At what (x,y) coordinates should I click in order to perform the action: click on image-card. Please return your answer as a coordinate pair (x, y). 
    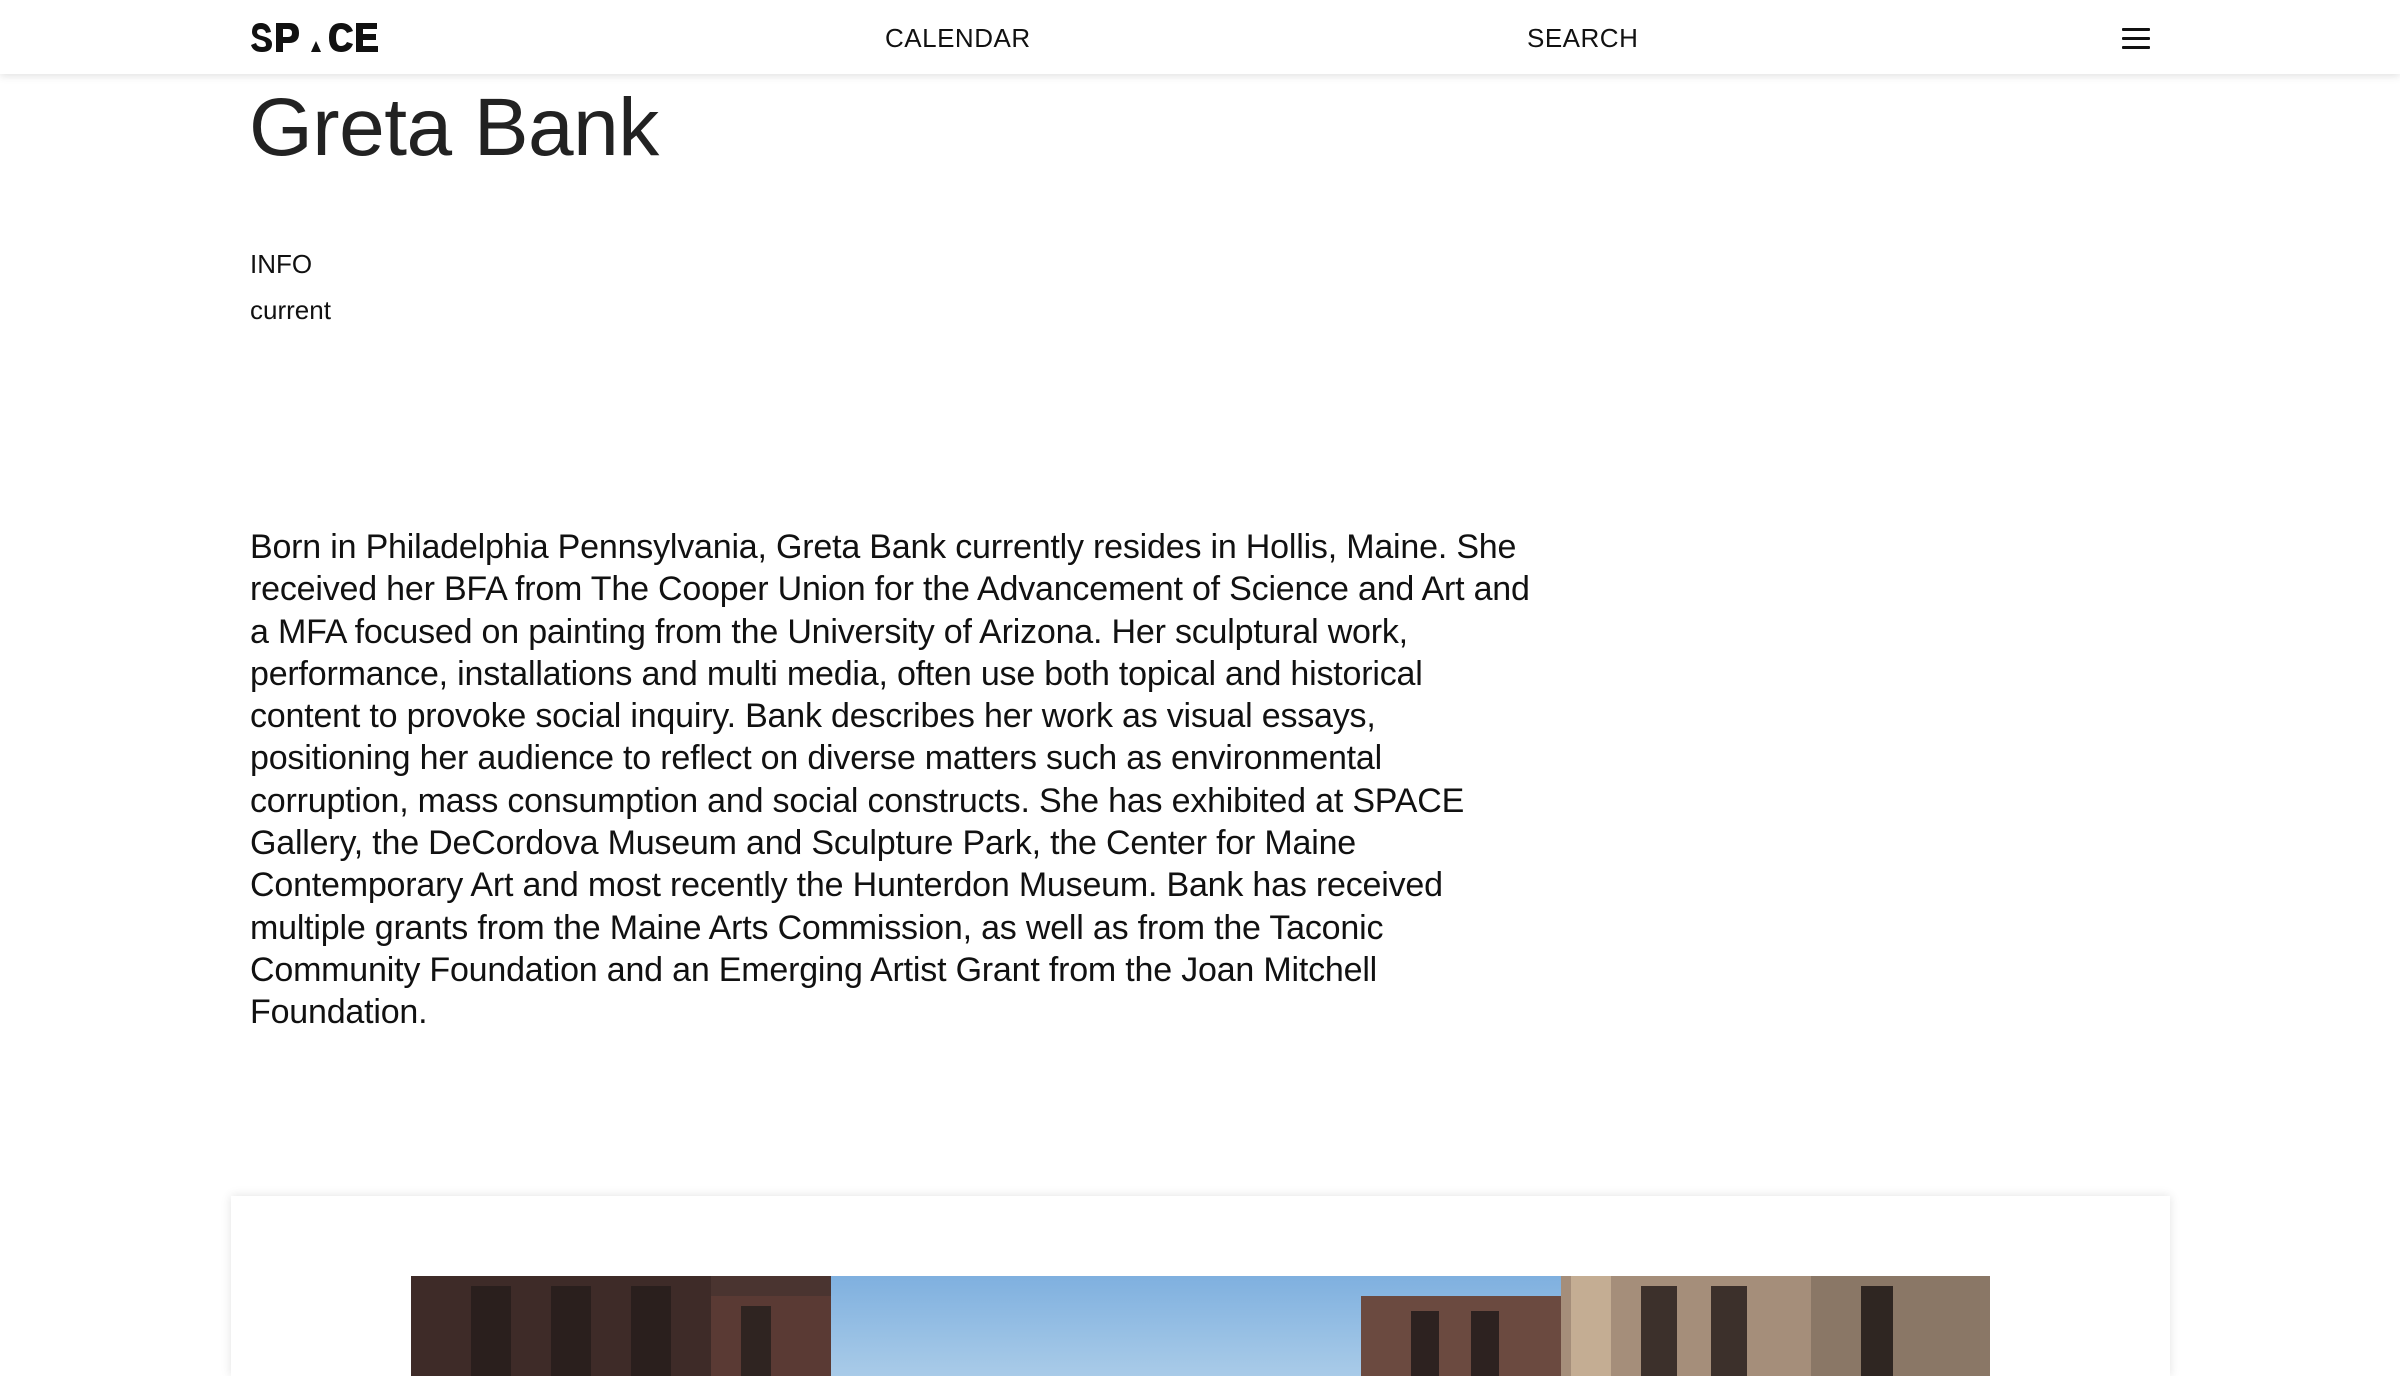
    Looking at the image, I should click on (1200, 1286).